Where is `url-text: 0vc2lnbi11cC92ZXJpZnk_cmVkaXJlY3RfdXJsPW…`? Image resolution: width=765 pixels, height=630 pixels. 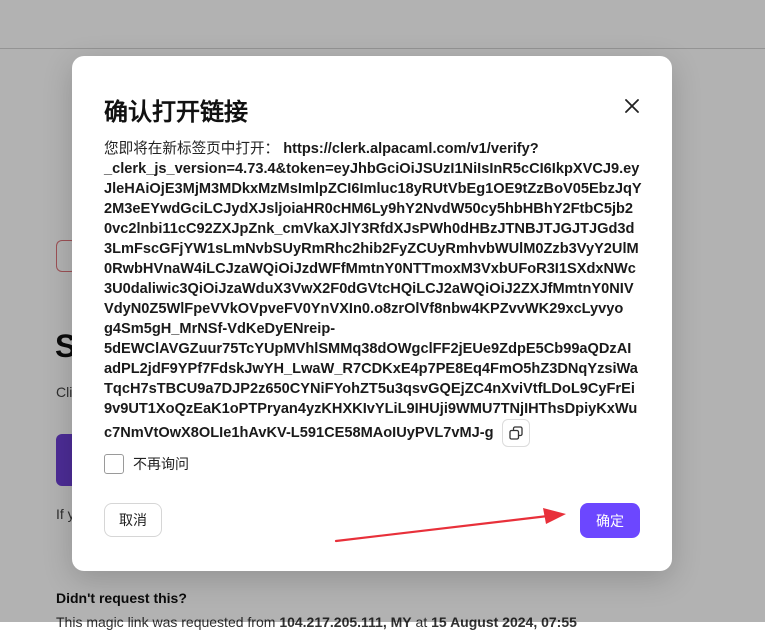 url-text: 0vc2lnbi11cC92ZXJpZnk_cmVkaXJlY3RfdXJsPW… is located at coordinates (369, 229).